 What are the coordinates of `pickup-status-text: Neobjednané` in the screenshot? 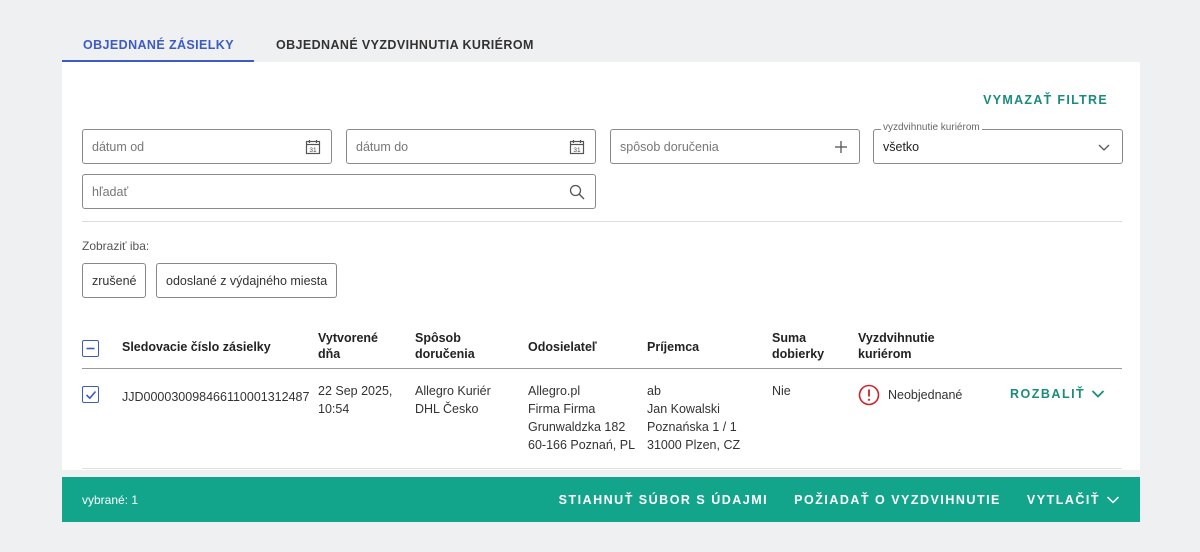 It's located at (925, 395).